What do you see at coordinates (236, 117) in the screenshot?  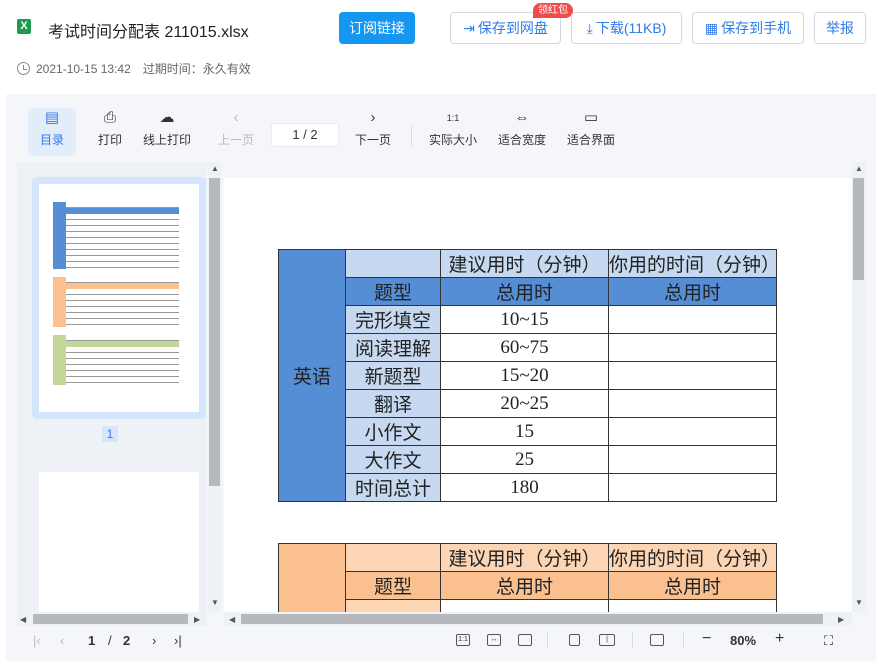 I see `prev-circle-icon: ‹` at bounding box center [236, 117].